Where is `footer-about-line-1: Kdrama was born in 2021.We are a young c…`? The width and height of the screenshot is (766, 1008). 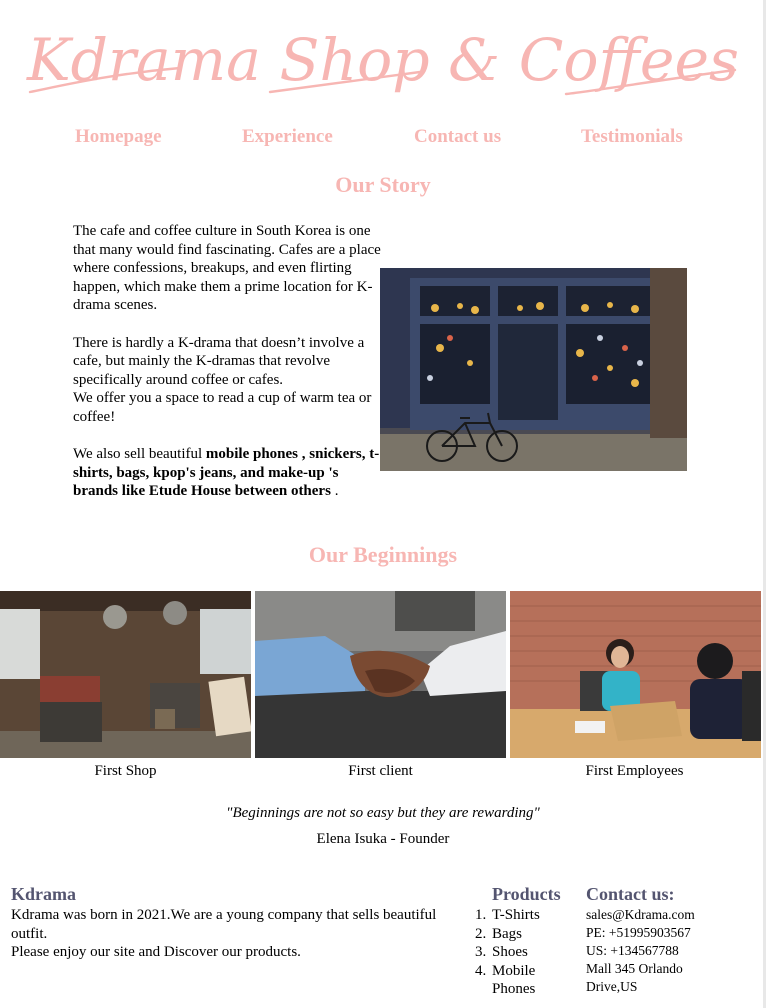 footer-about-line-1: Kdrama was born in 2021.We are a young c… is located at coordinates (224, 924).